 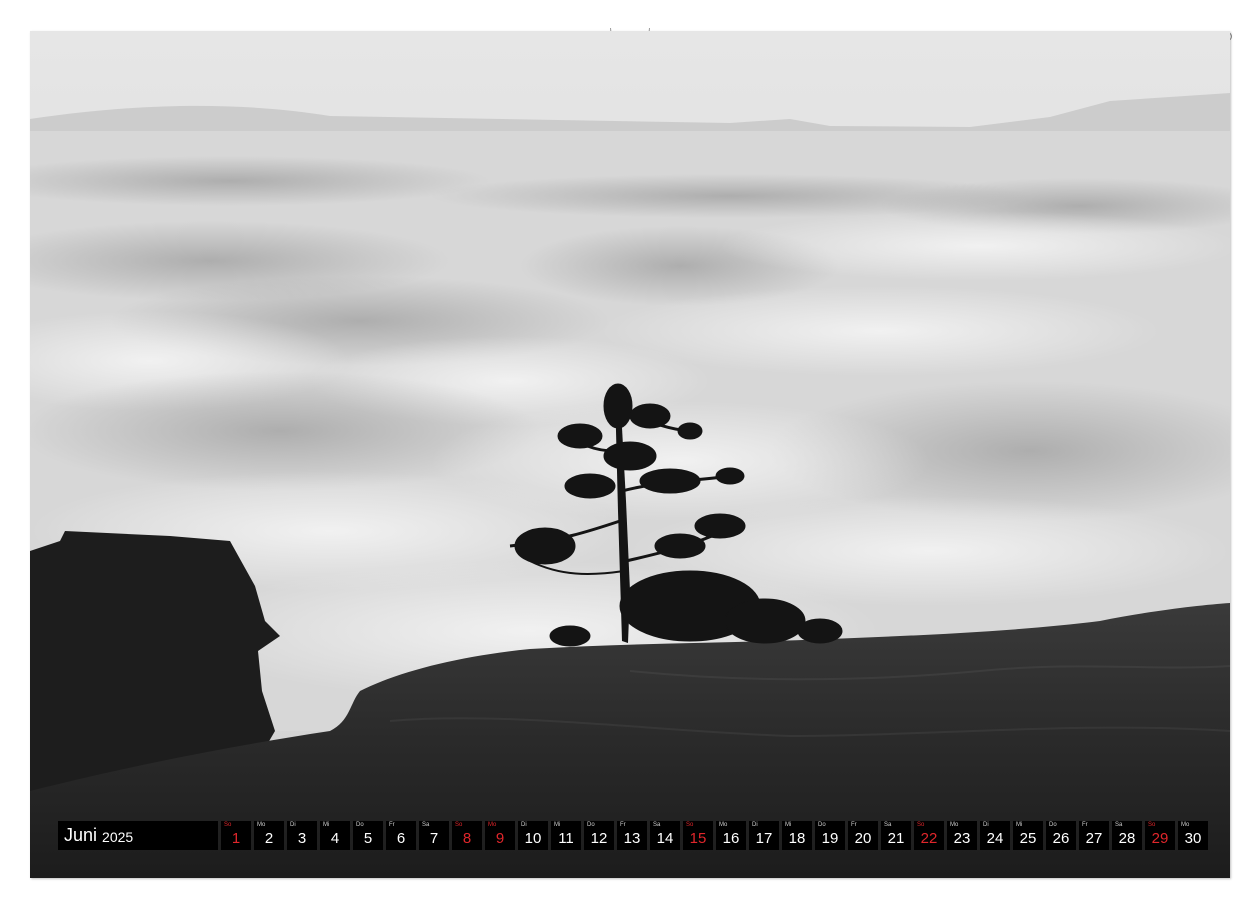 I want to click on day-number: 11, so click(x=566, y=838).